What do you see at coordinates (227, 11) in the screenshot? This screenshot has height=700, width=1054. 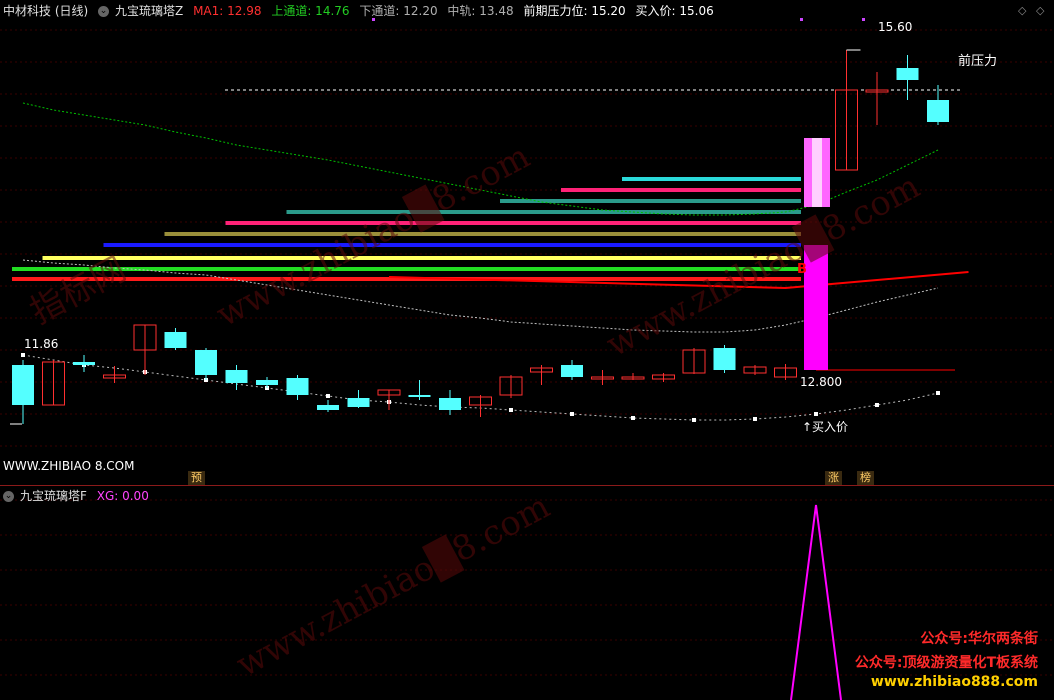 I see `ma1-value: MA1: 12.98` at bounding box center [227, 11].